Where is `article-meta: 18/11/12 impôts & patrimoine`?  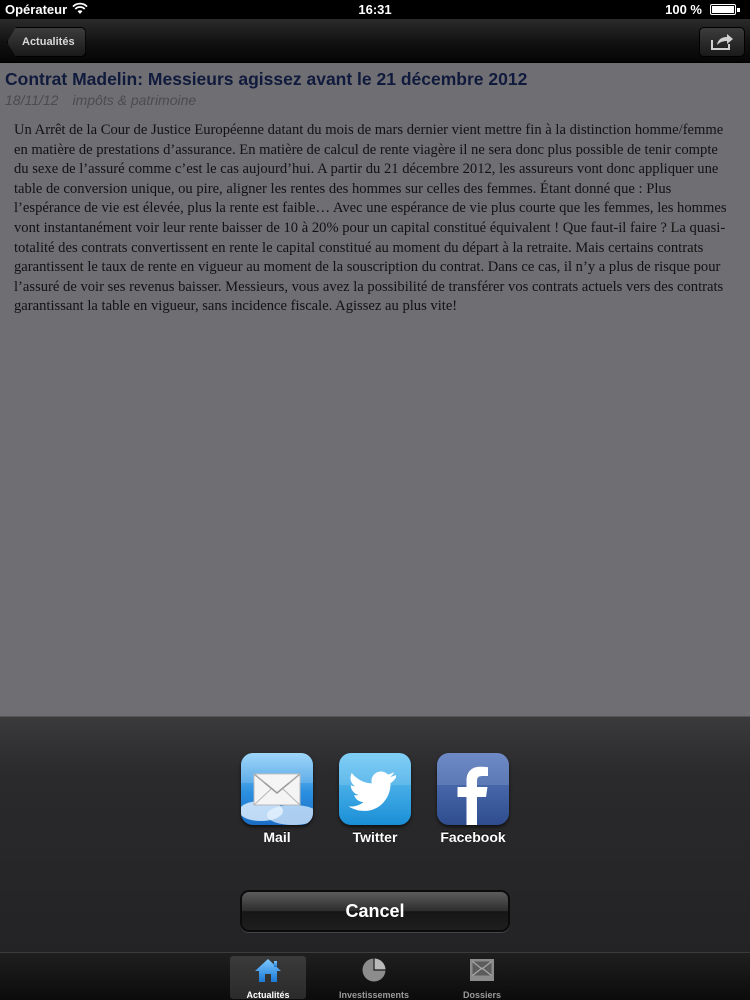
article-meta: 18/11/12 impôts & patrimoine is located at coordinates (100, 100).